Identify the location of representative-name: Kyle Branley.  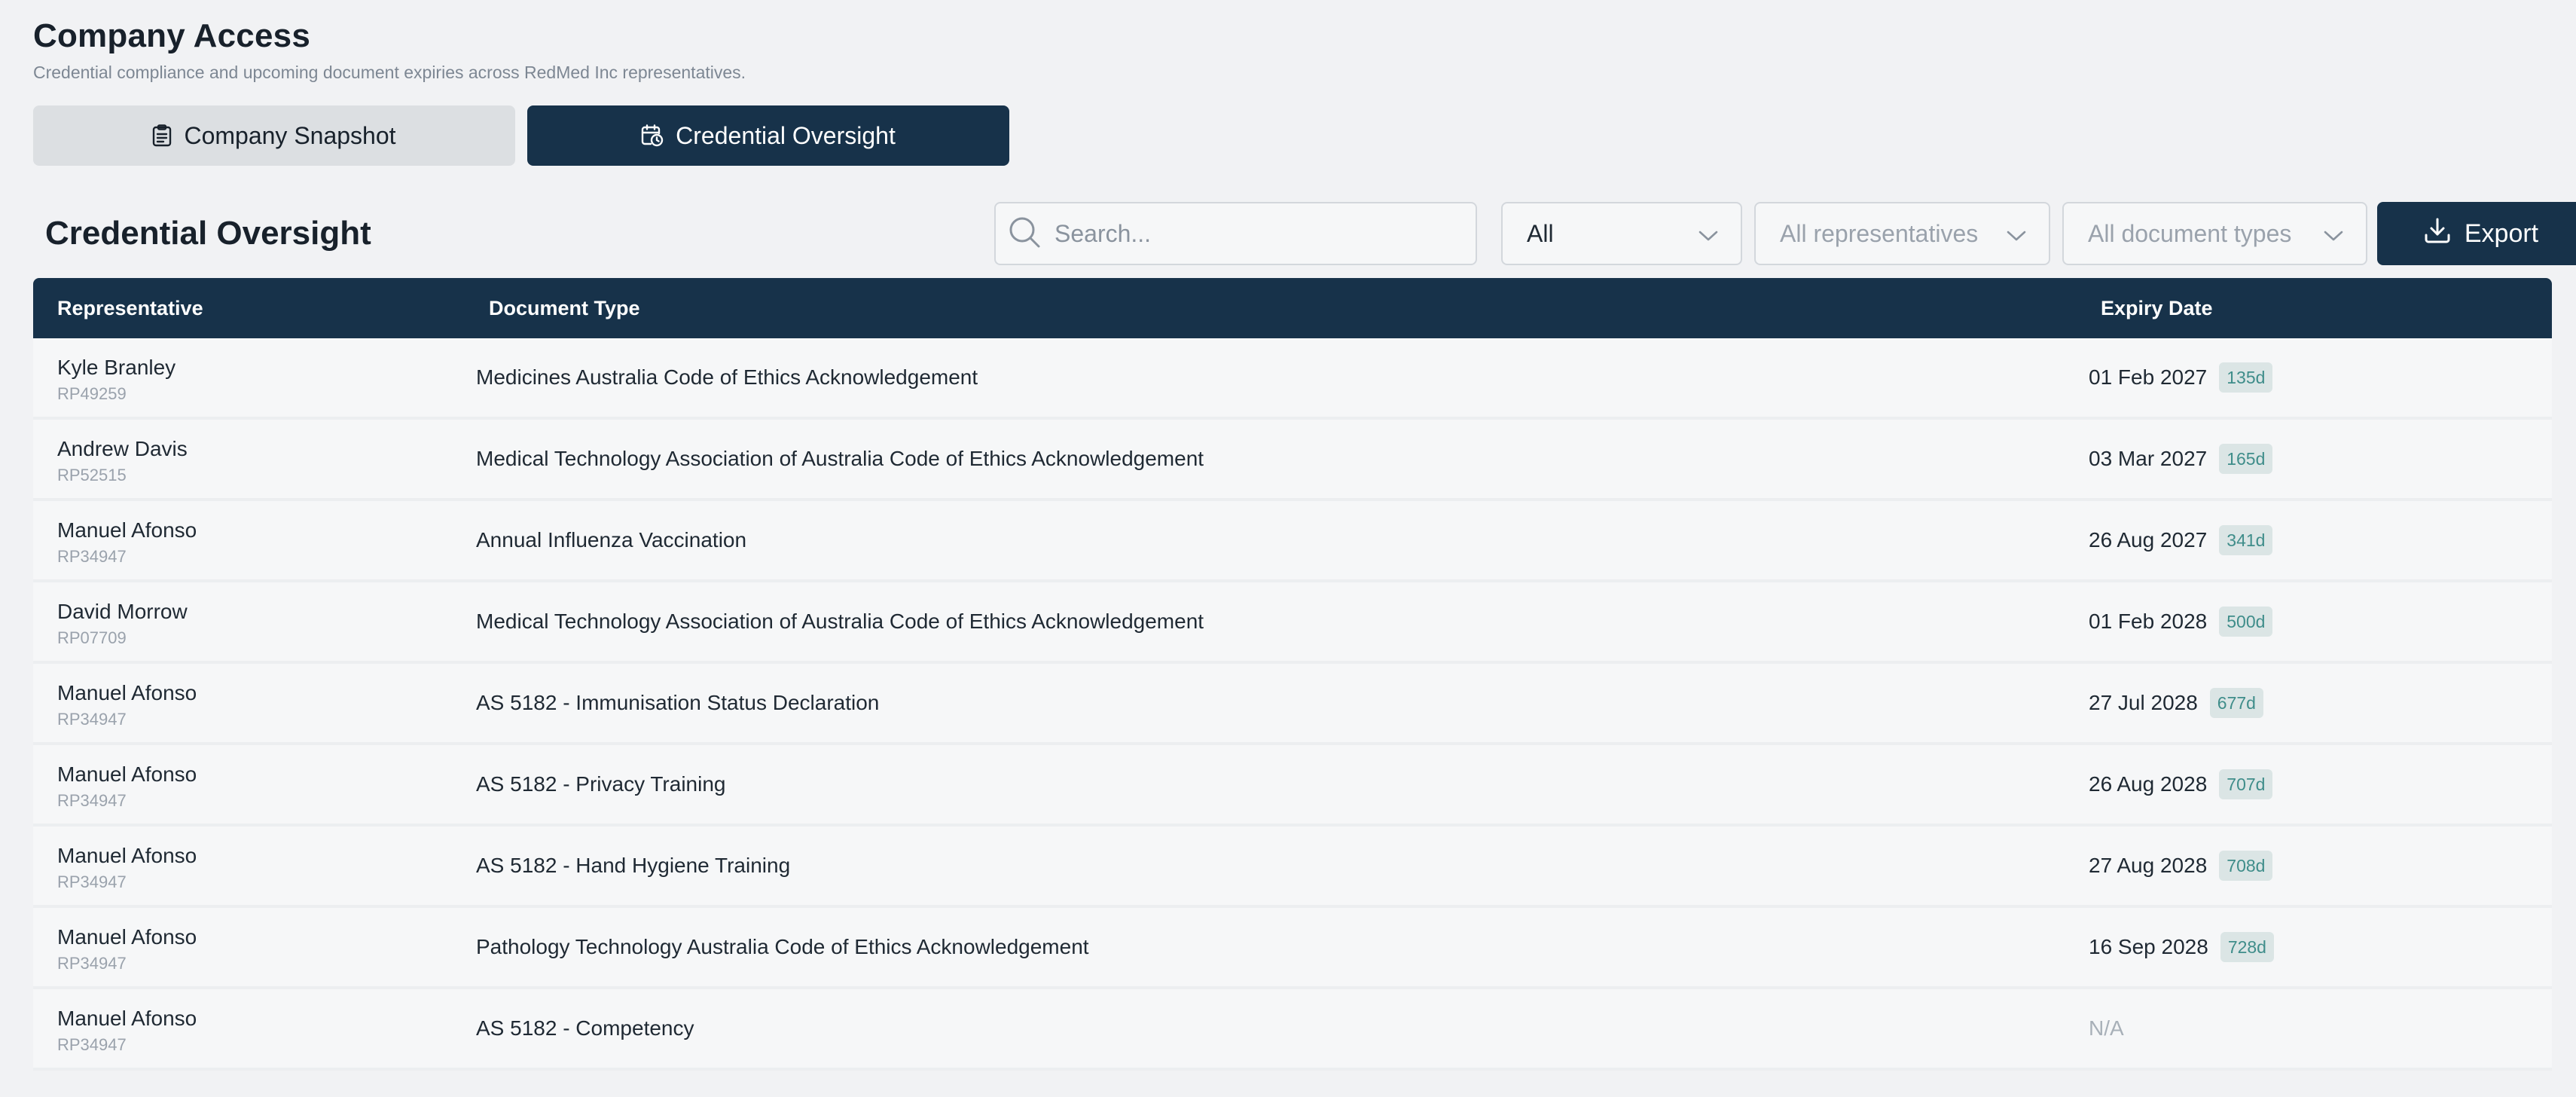
(117, 367).